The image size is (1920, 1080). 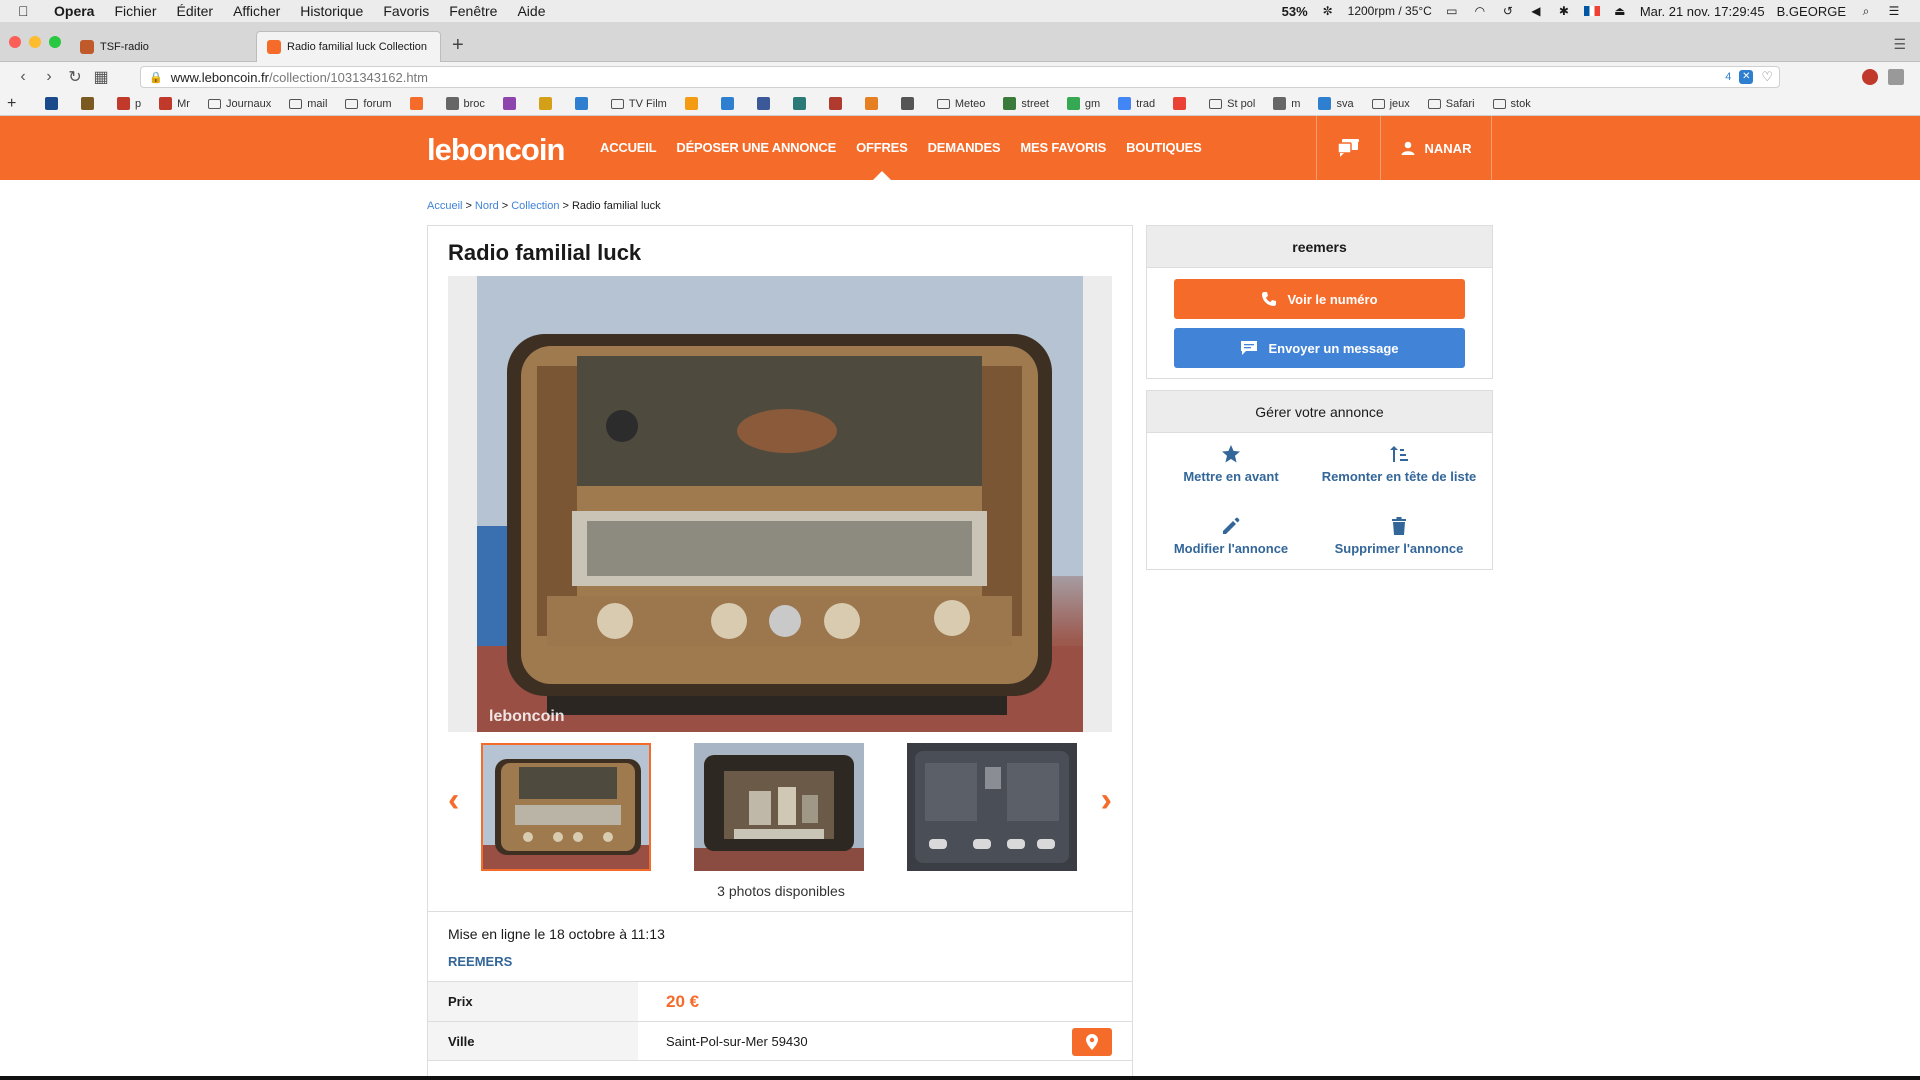 What do you see at coordinates (960, 104) in the screenshot?
I see `bookmark-20: Meteo` at bounding box center [960, 104].